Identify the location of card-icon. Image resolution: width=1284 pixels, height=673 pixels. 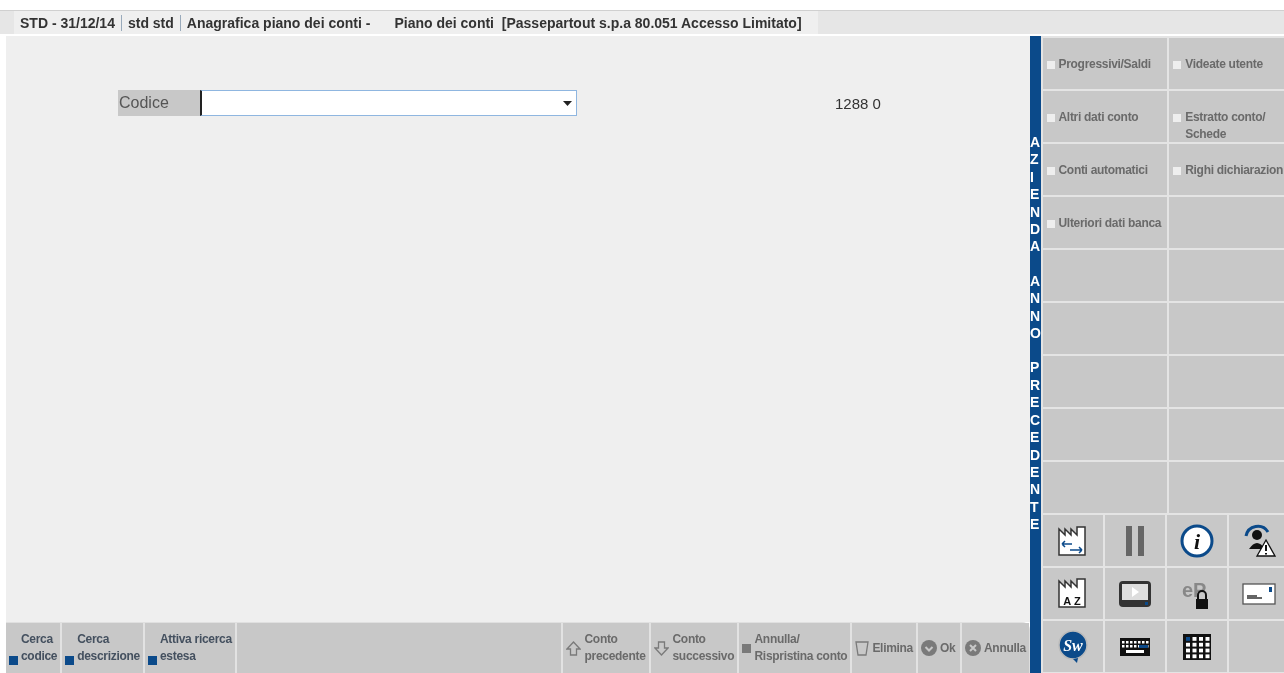
(1259, 593).